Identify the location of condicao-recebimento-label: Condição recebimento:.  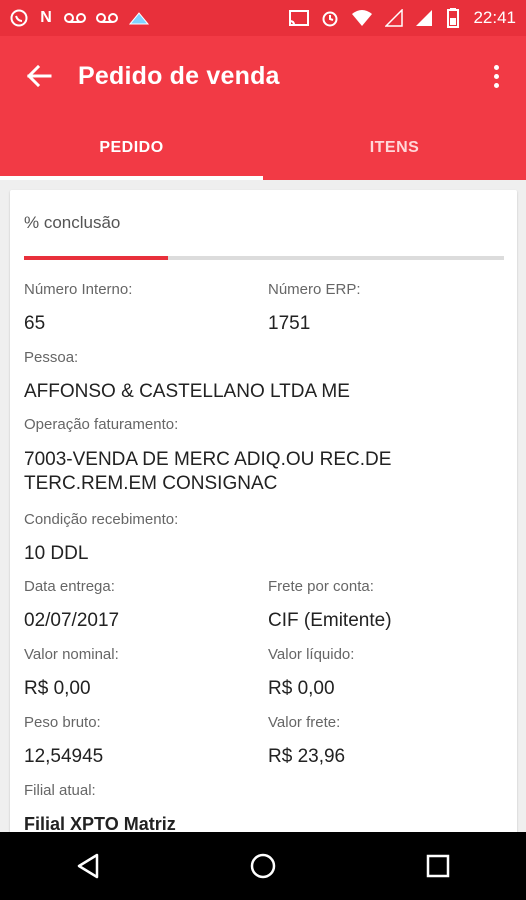
(101, 519).